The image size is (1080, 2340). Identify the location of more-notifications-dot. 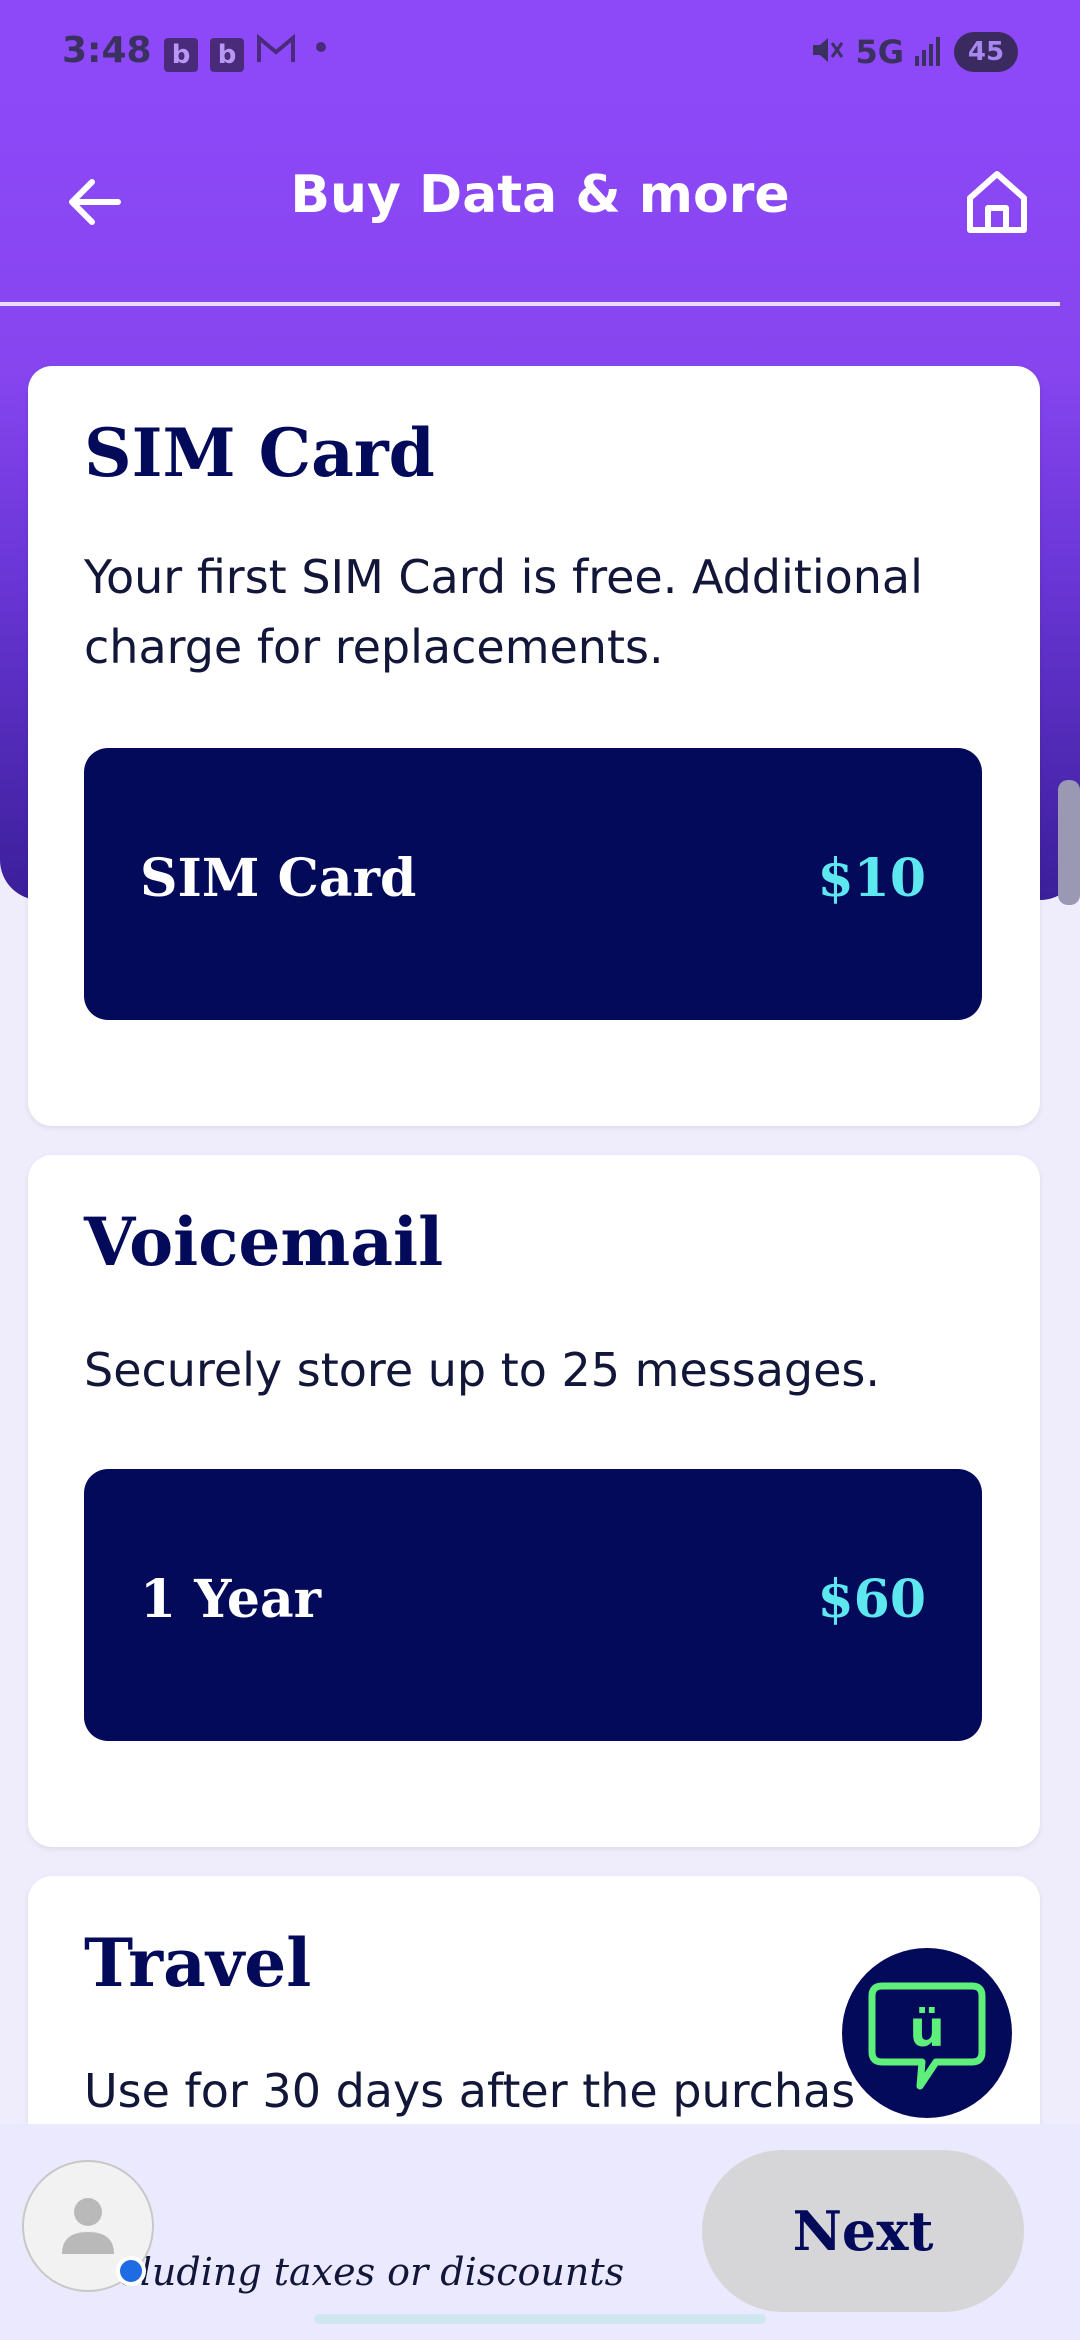
(321, 47).